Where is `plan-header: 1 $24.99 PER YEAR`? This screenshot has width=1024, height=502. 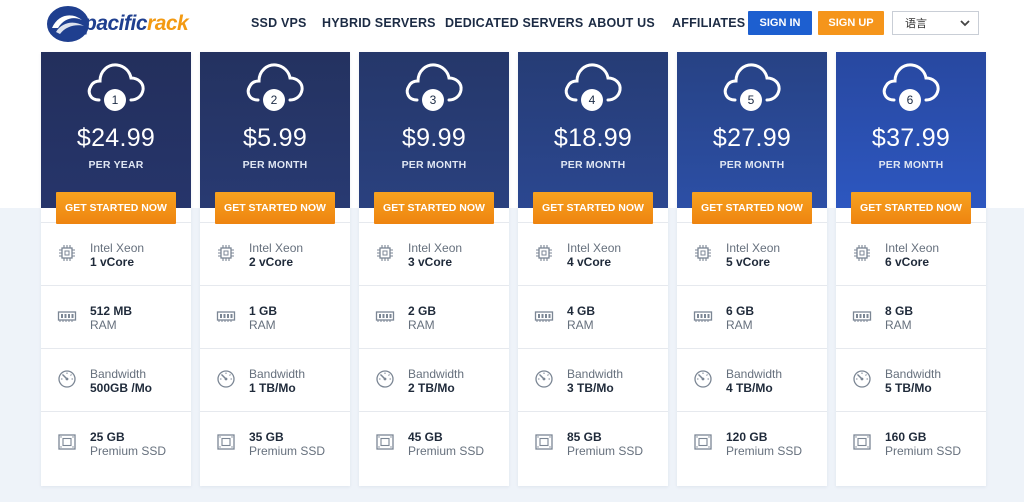 plan-header: 1 $24.99 PER YEAR is located at coordinates (116, 130).